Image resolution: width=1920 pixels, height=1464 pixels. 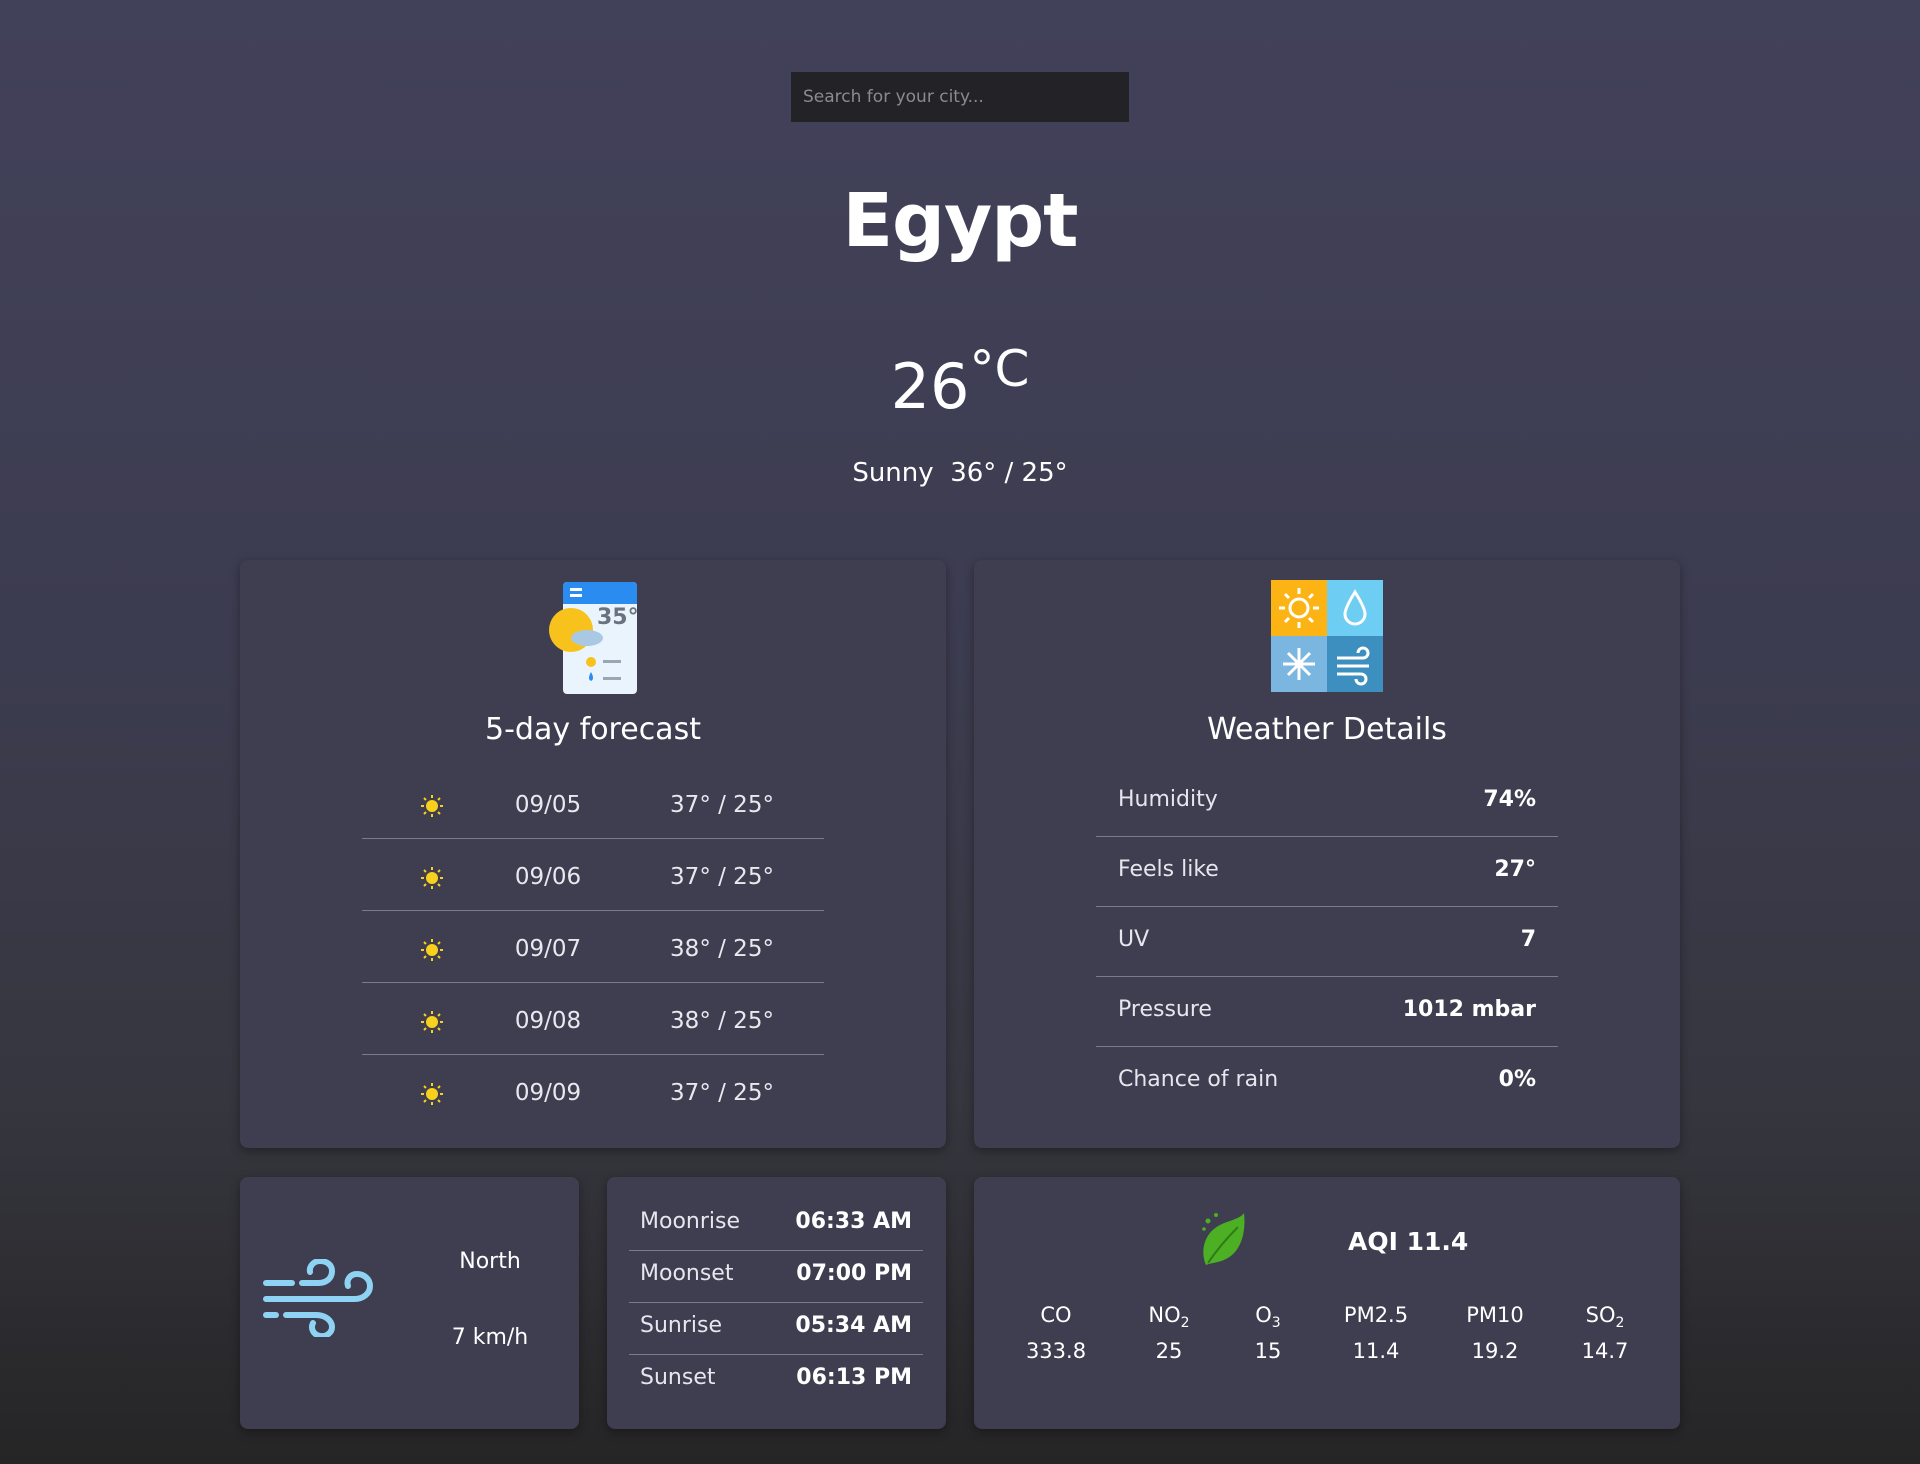 I want to click on astro-row-moonset: Moonset 07:00 PM, so click(x=776, y=1275).